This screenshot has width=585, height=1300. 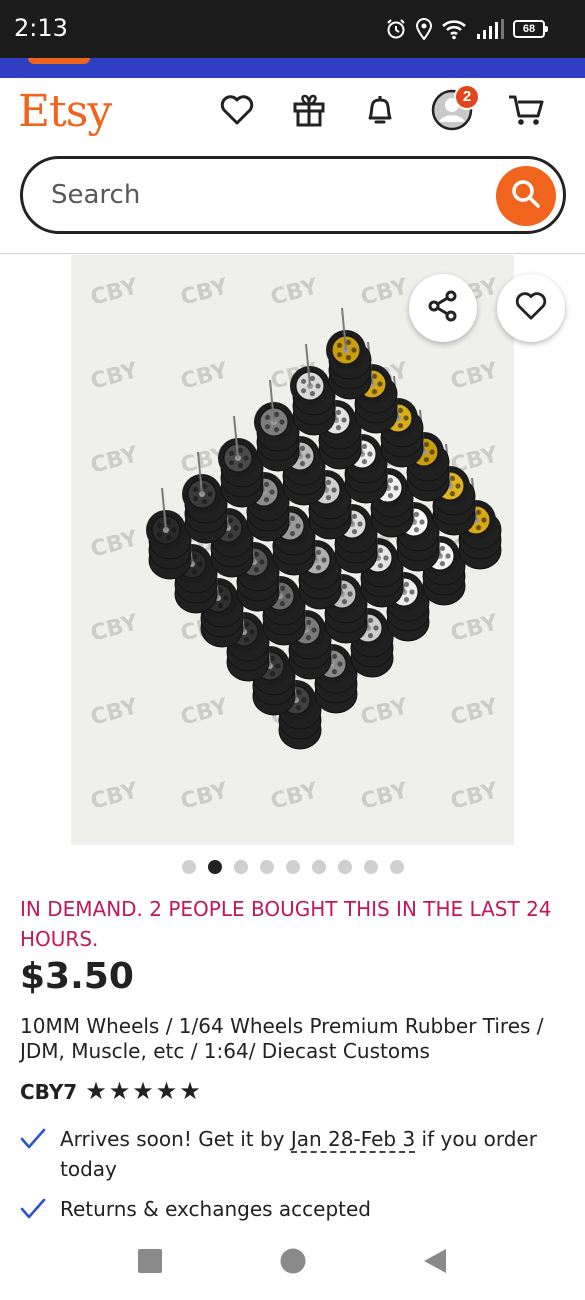 I want to click on share-button, so click(x=443, y=308).